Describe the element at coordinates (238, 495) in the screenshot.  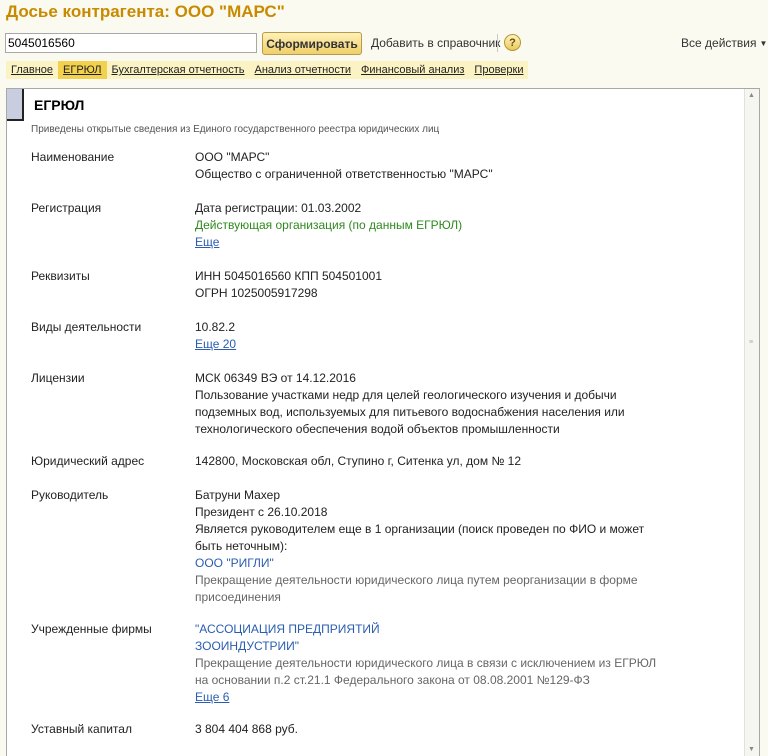
I see `director-name: Батруни Махер` at that location.